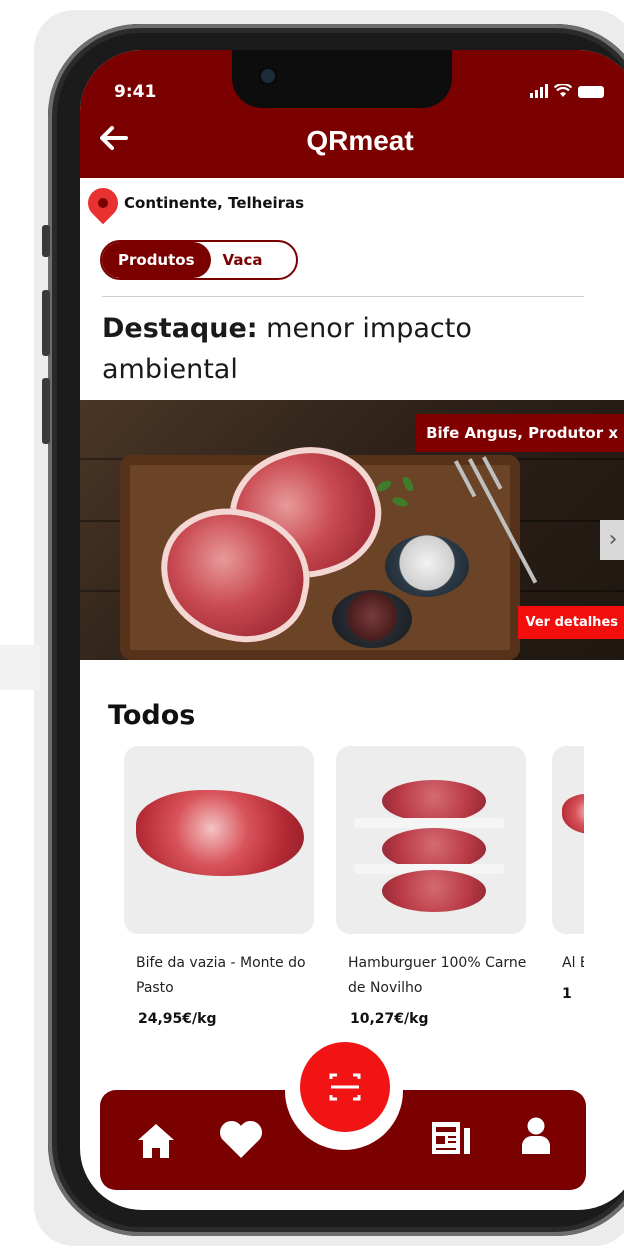 This screenshot has width=624, height=1249. Describe the element at coordinates (243, 260) in the screenshot. I see `breadcrumb-current: Vaca` at that location.